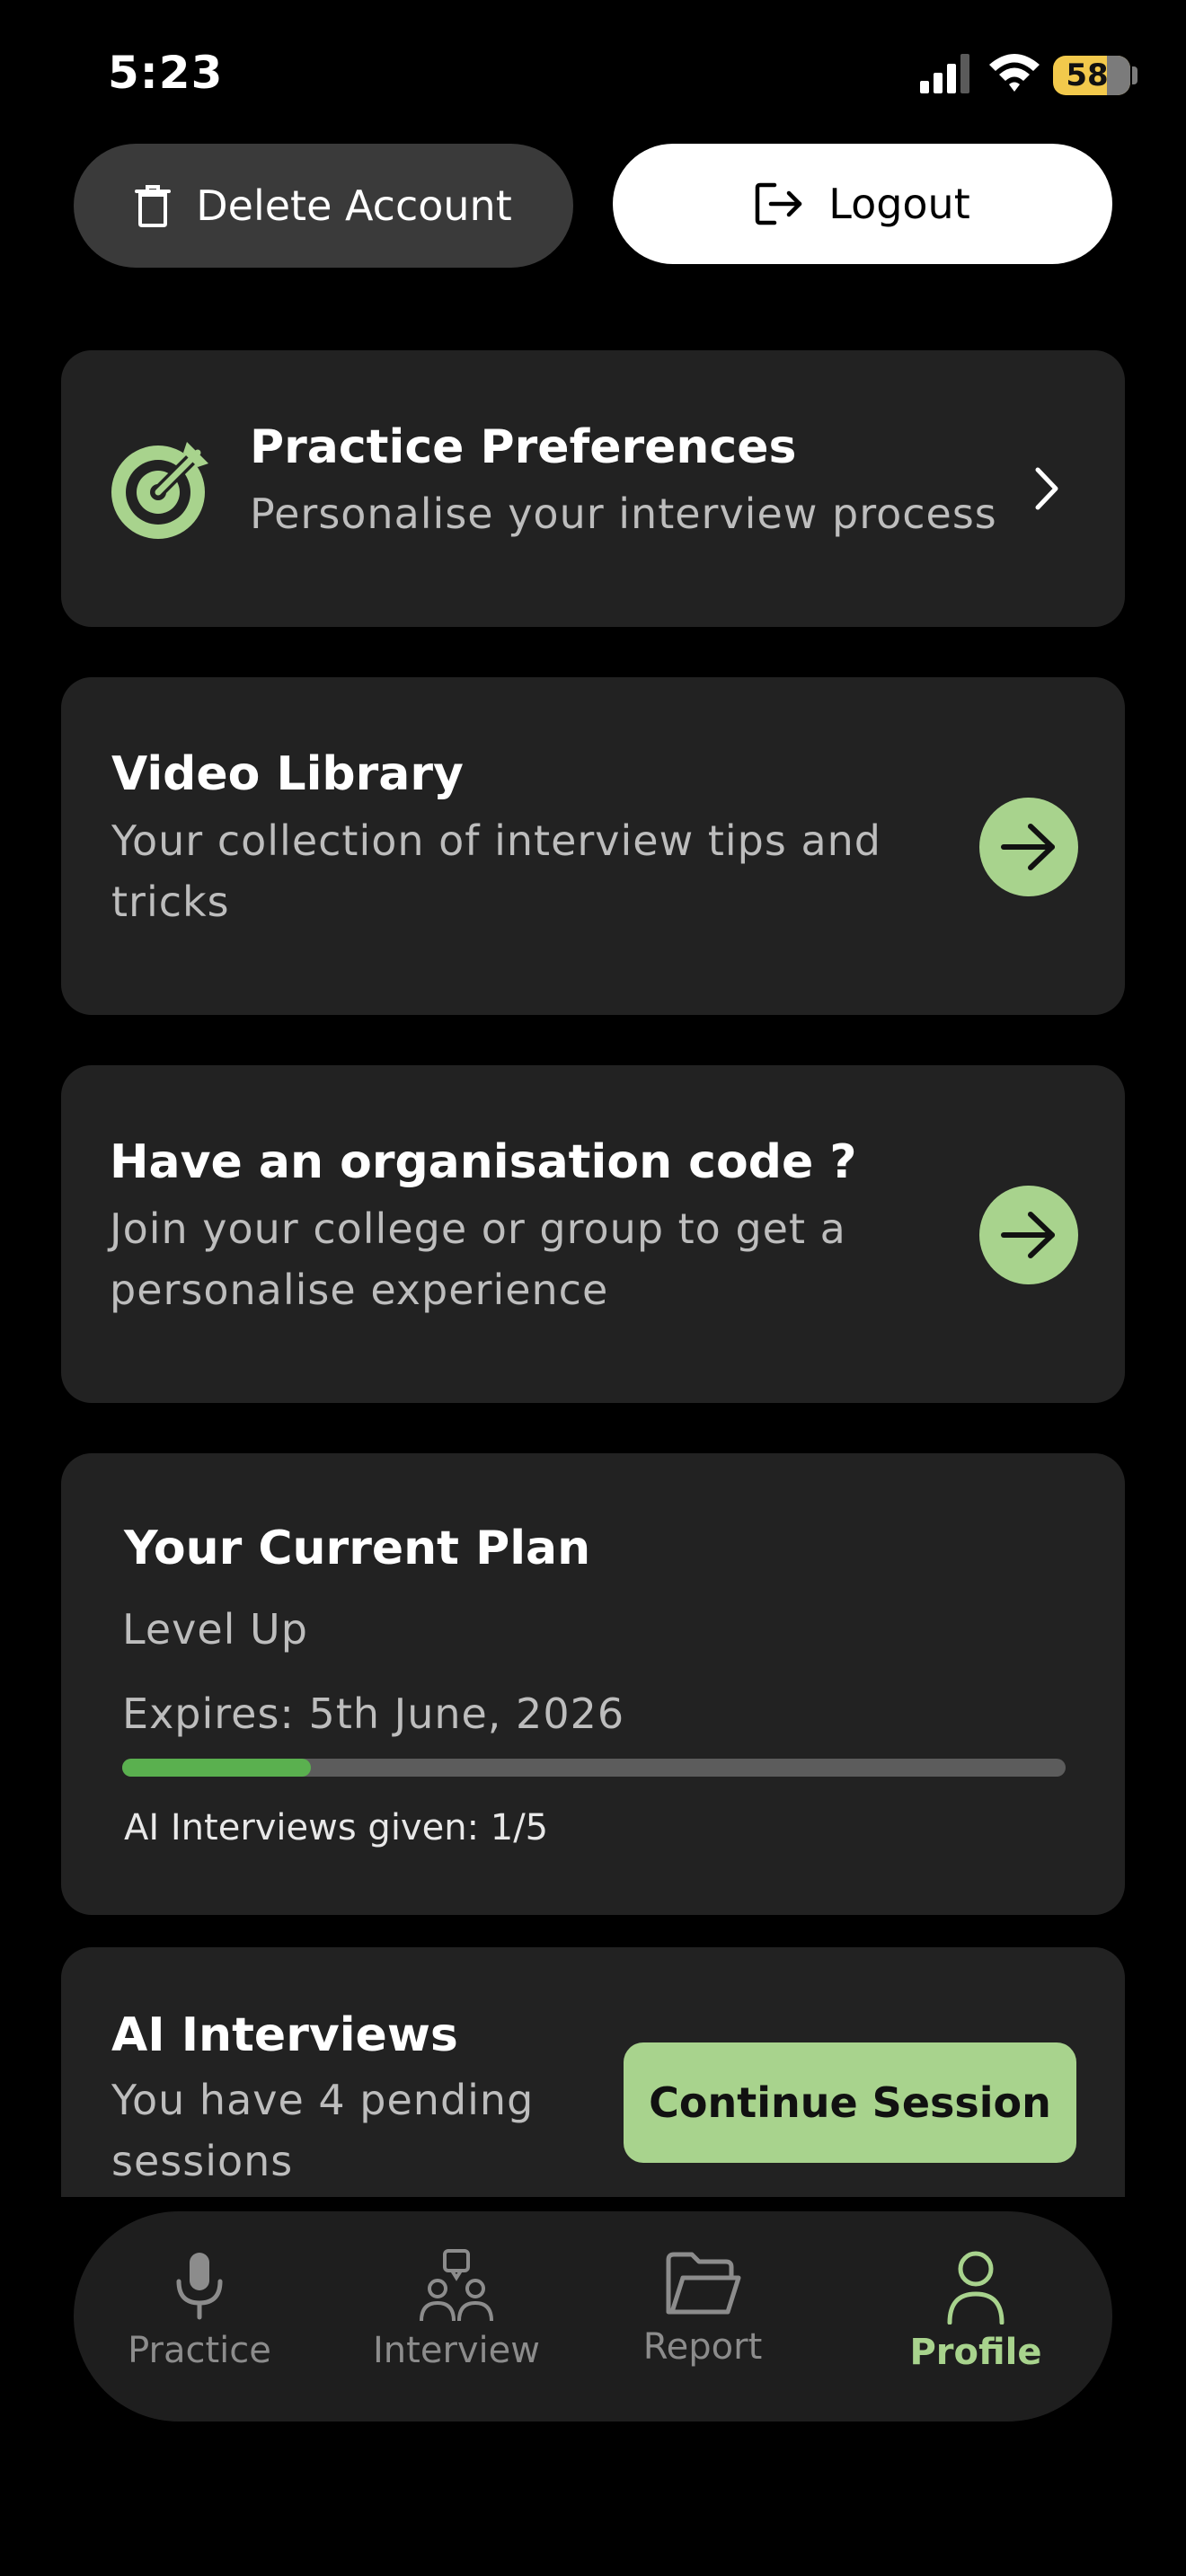  I want to click on video-library-title: Video Library, so click(287, 774).